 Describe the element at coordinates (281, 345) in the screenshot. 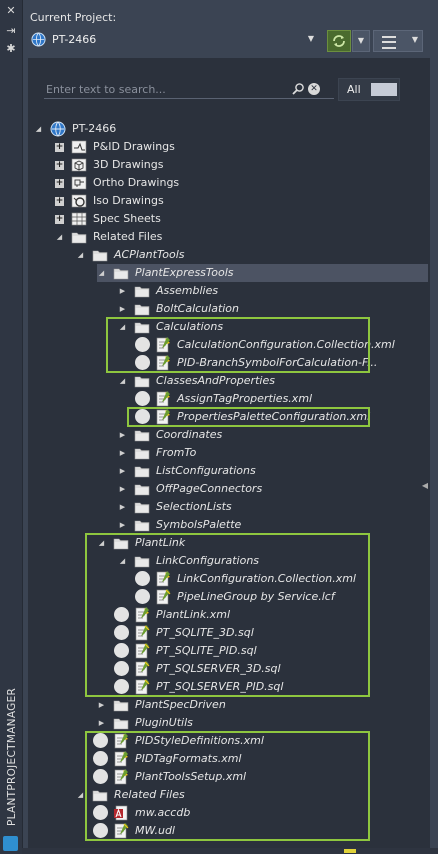

I see `tree-file-item: CalculationConfiguration.Collection.xml` at that location.